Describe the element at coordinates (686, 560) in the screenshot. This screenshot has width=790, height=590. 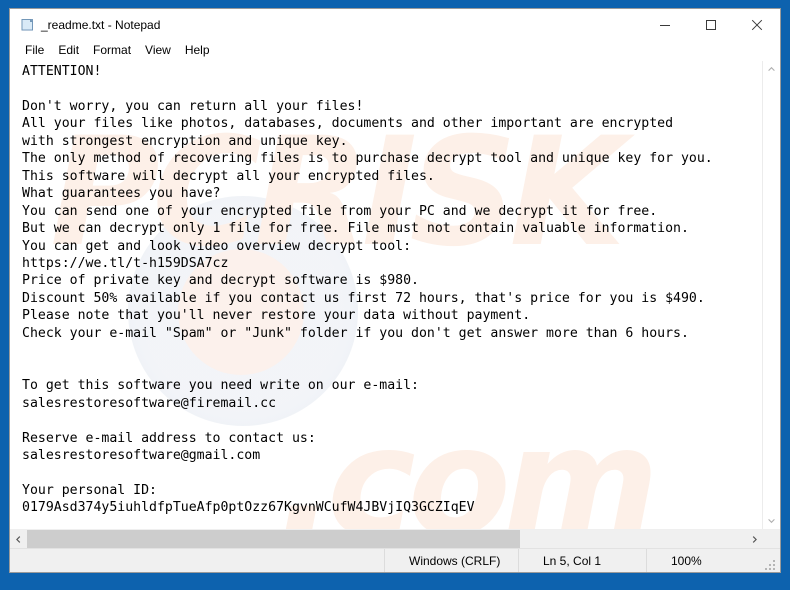
I see `status-zoom-level: 100%` at that location.